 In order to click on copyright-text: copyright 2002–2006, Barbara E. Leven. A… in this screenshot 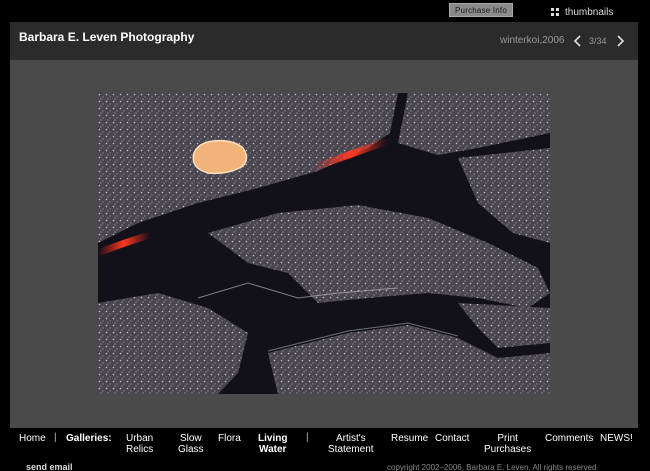, I will do `click(492, 467)`.